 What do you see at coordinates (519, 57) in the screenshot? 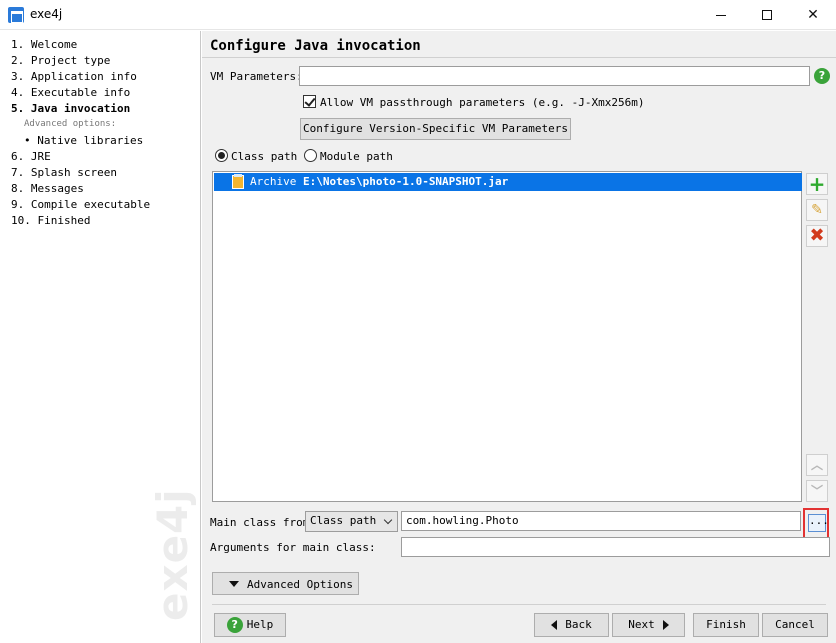
I see `title-divider` at bounding box center [519, 57].